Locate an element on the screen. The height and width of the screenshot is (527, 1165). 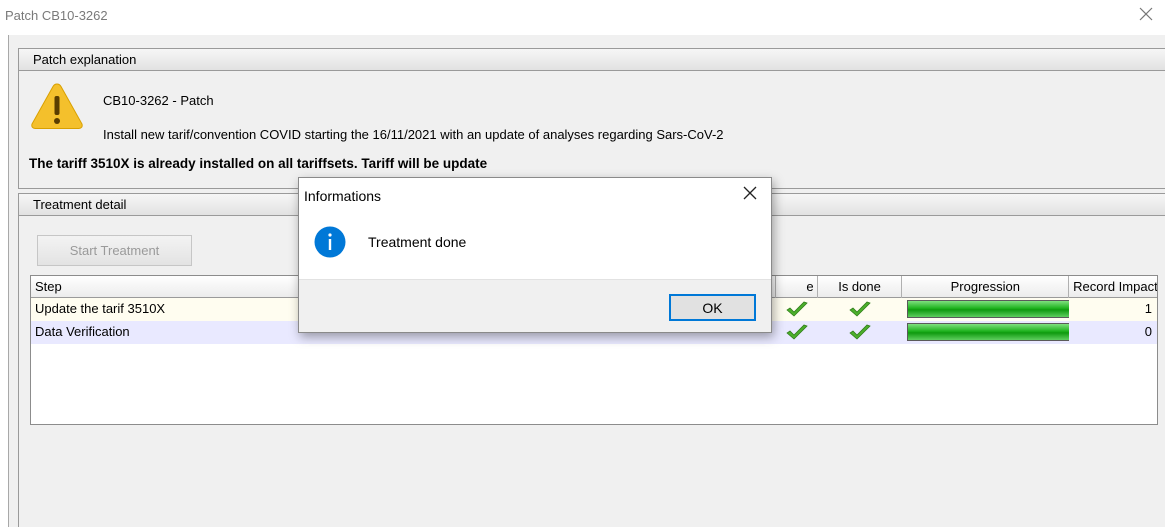
patch-explanation-header: Patch explanation is located at coordinates (592, 60).